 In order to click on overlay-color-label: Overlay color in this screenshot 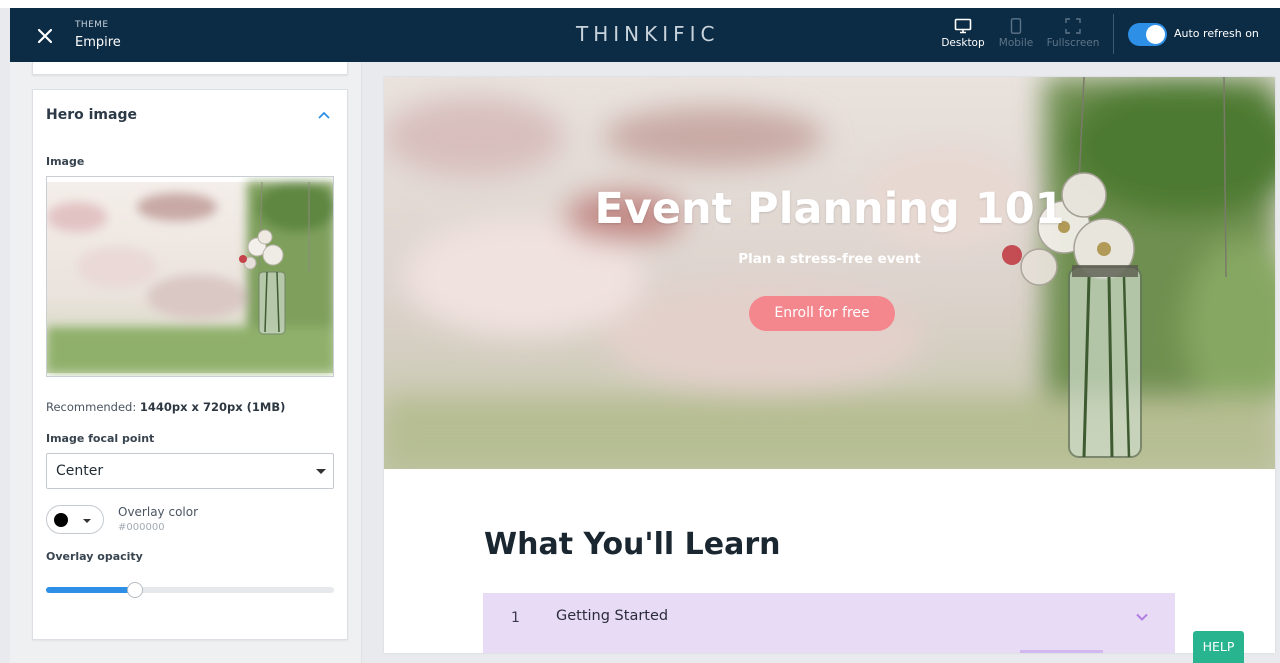, I will do `click(158, 512)`.